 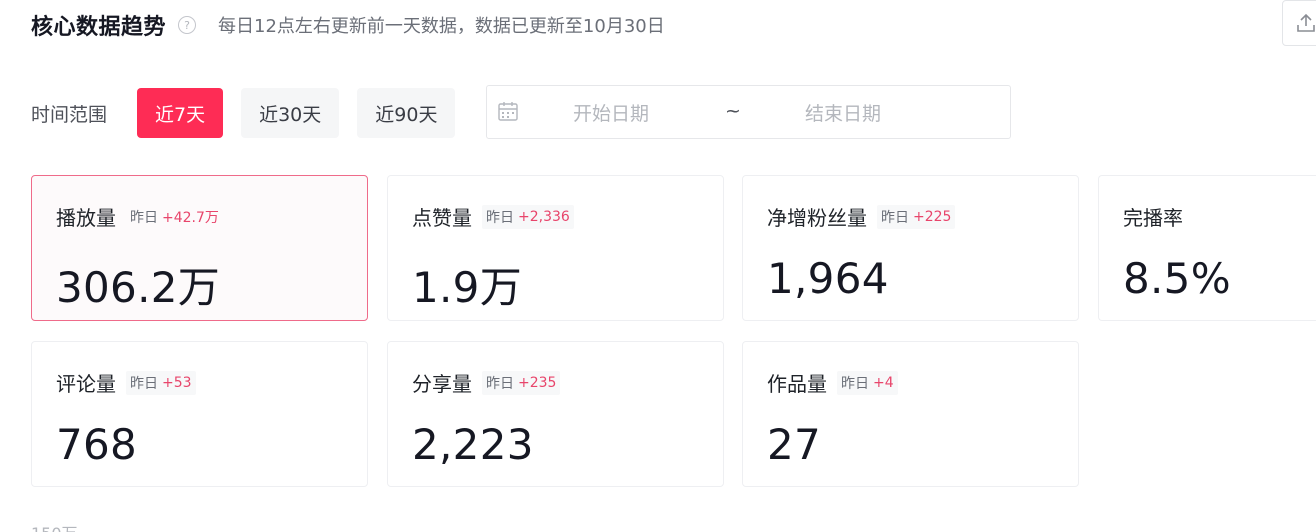 What do you see at coordinates (843, 112) in the screenshot?
I see `end-date-input: 结束日期` at bounding box center [843, 112].